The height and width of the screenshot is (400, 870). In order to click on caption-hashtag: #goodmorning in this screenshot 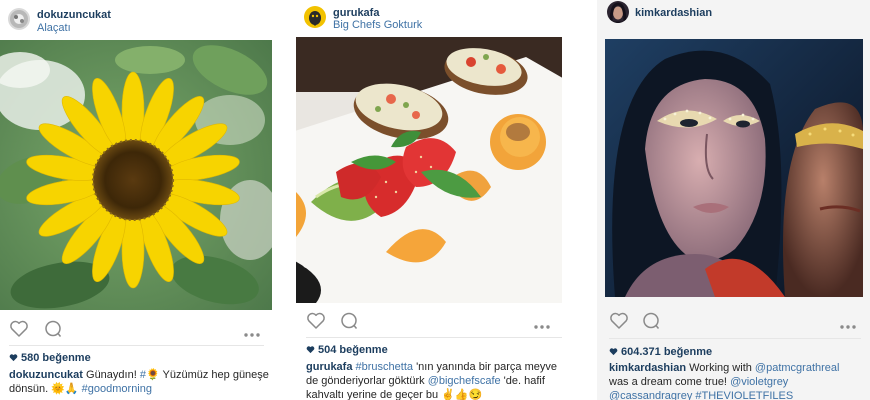, I will do `click(117, 389)`.